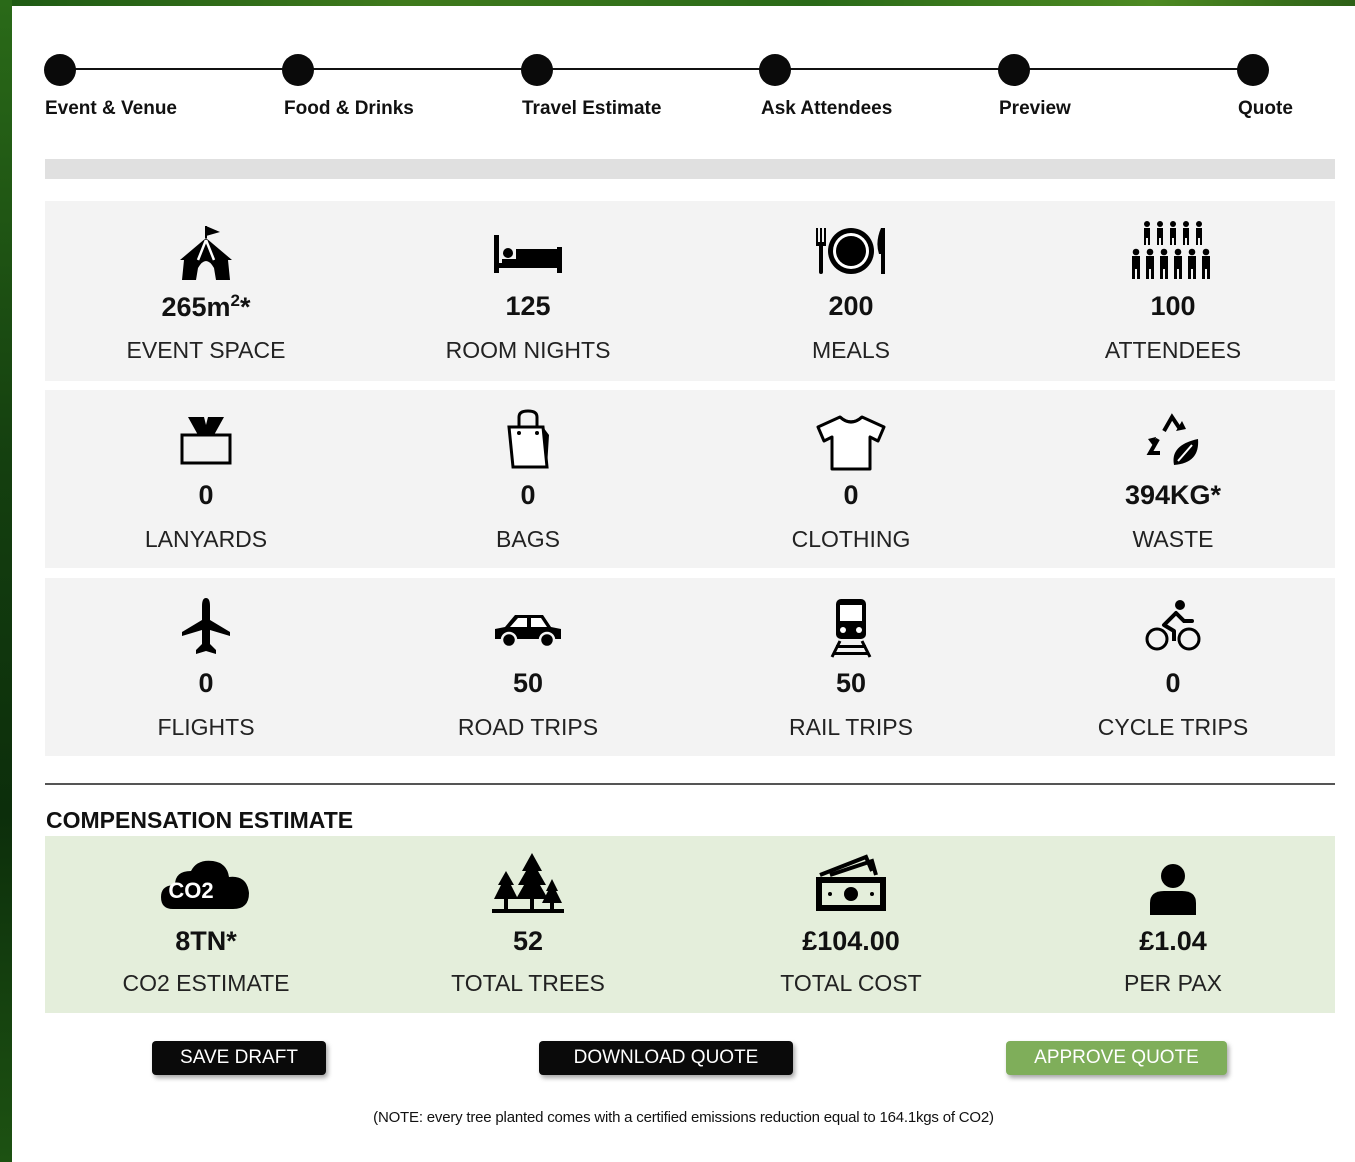 The height and width of the screenshot is (1162, 1355). I want to click on stat-label: CYCLE TRIPS, so click(1173, 727).